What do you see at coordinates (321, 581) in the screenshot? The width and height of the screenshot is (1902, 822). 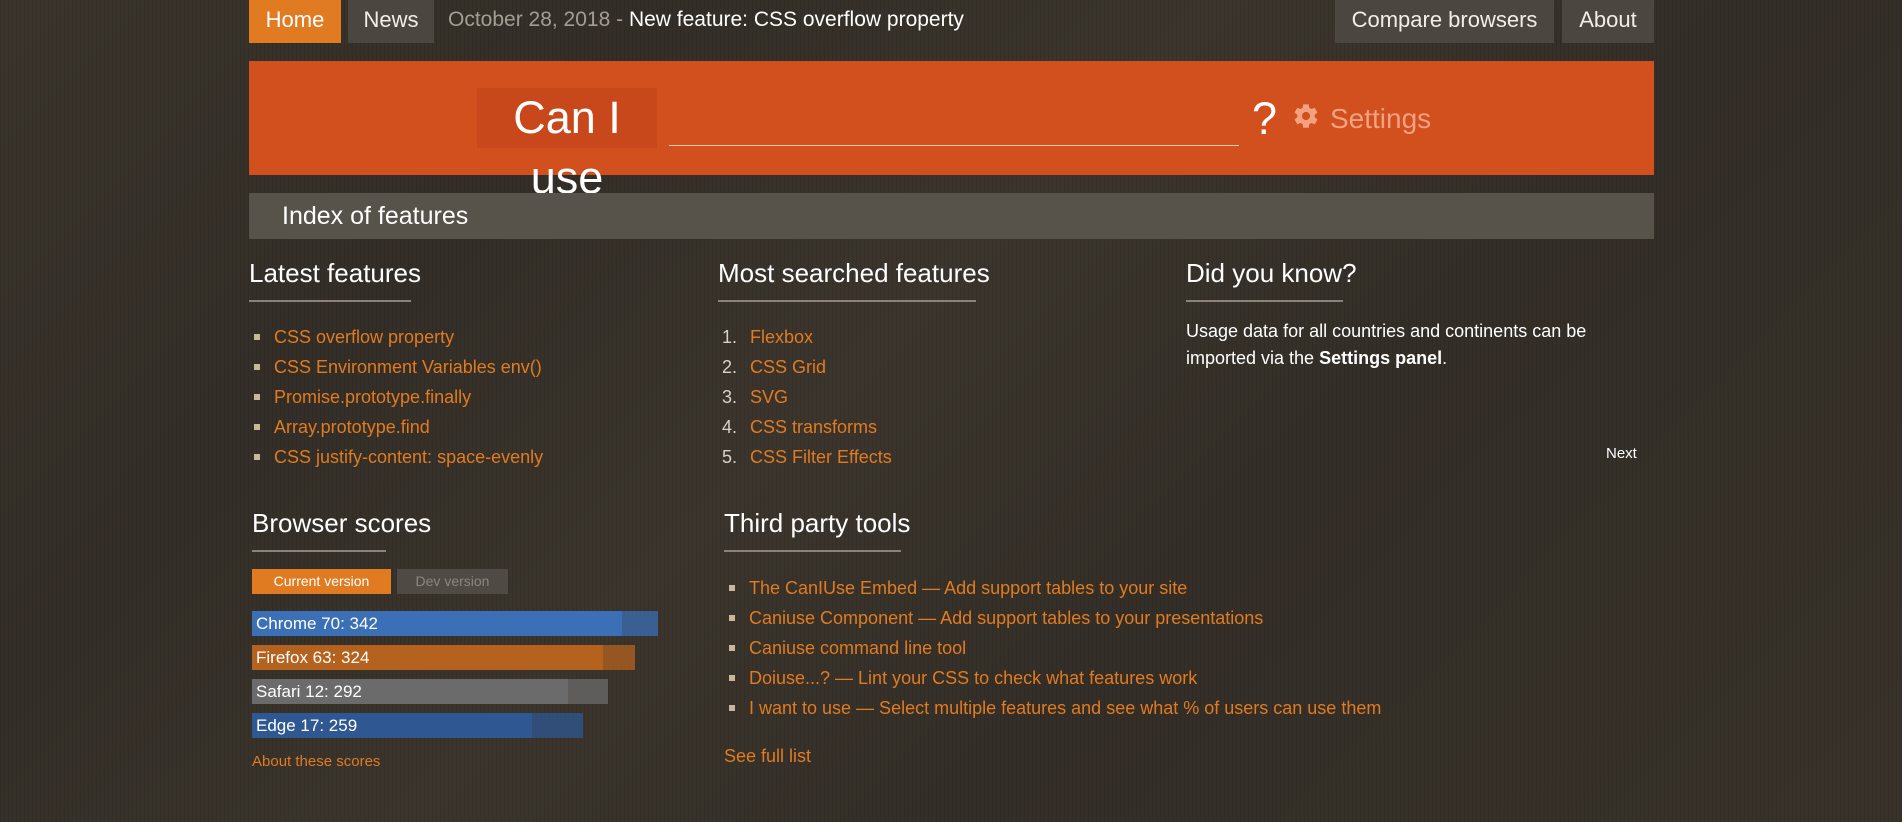 I see `tab-current-version: Current version` at bounding box center [321, 581].